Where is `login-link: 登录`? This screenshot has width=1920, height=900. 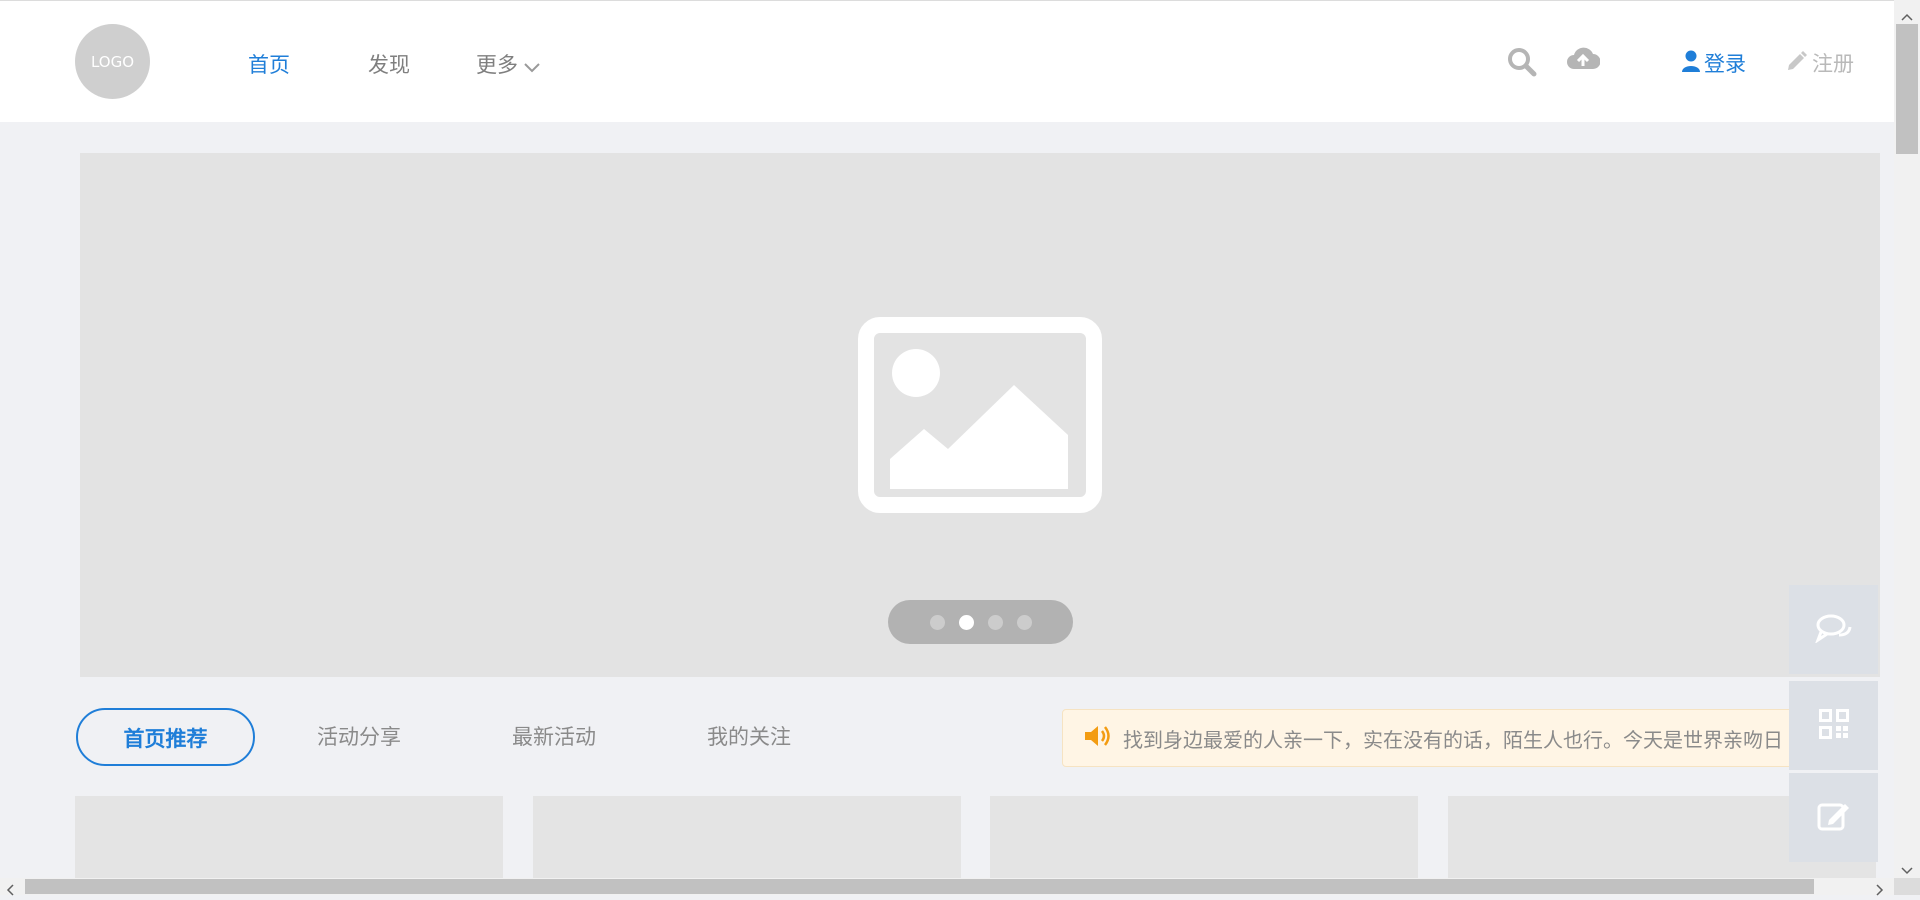
login-link: 登录 is located at coordinates (1714, 63).